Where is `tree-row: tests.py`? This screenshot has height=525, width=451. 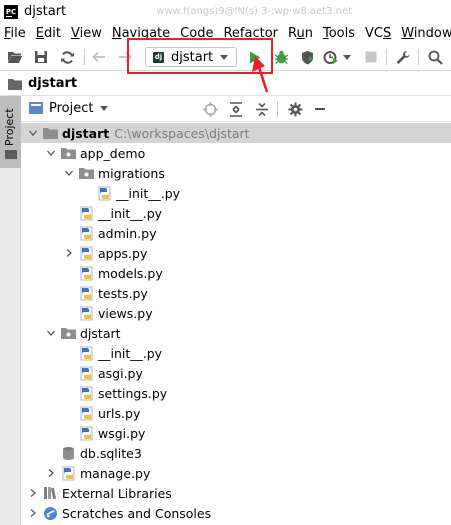
tree-row: tests.py is located at coordinates (236, 293).